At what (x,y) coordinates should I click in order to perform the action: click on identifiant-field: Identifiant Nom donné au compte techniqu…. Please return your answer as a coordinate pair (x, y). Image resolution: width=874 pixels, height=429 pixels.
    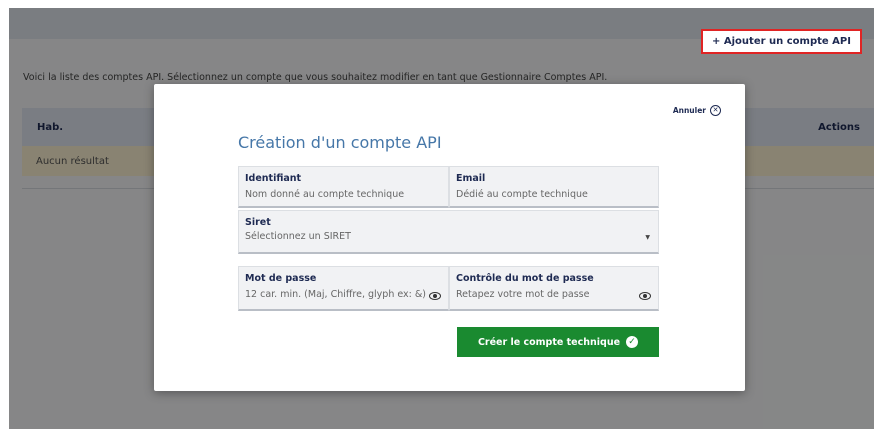
    Looking at the image, I should click on (343, 187).